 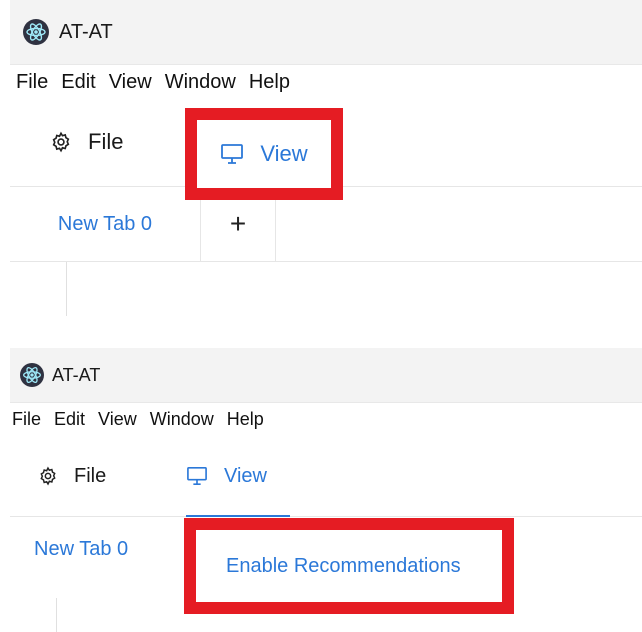 I want to click on ribbon-toolbar: File View, so click(x=326, y=476).